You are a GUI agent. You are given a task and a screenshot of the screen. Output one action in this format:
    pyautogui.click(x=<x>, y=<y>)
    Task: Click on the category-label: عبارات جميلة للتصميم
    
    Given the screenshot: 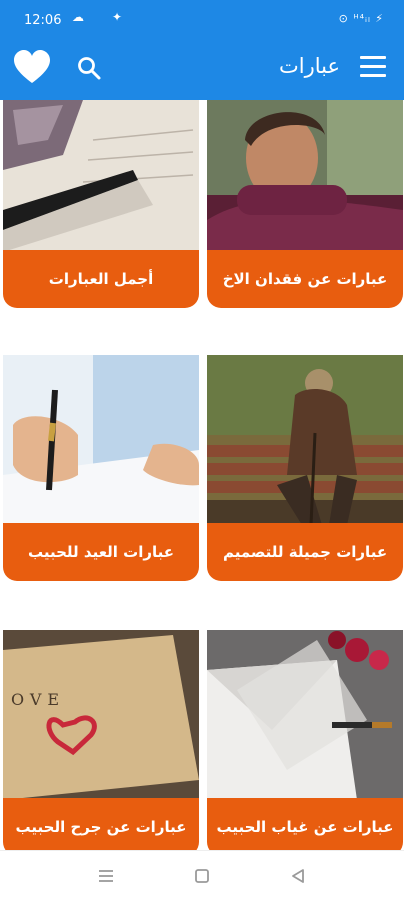 What is the action you would take?
    pyautogui.click(x=305, y=552)
    